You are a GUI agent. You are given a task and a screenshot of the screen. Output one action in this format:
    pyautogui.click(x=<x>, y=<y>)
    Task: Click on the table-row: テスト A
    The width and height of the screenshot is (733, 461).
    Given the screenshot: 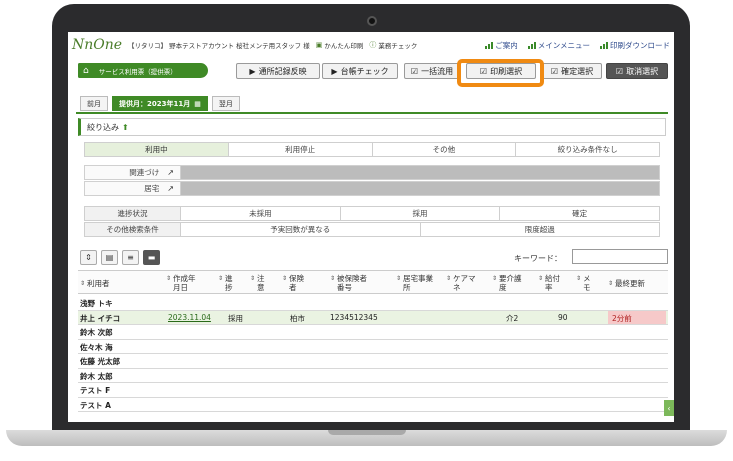 What is the action you would take?
    pyautogui.click(x=373, y=405)
    